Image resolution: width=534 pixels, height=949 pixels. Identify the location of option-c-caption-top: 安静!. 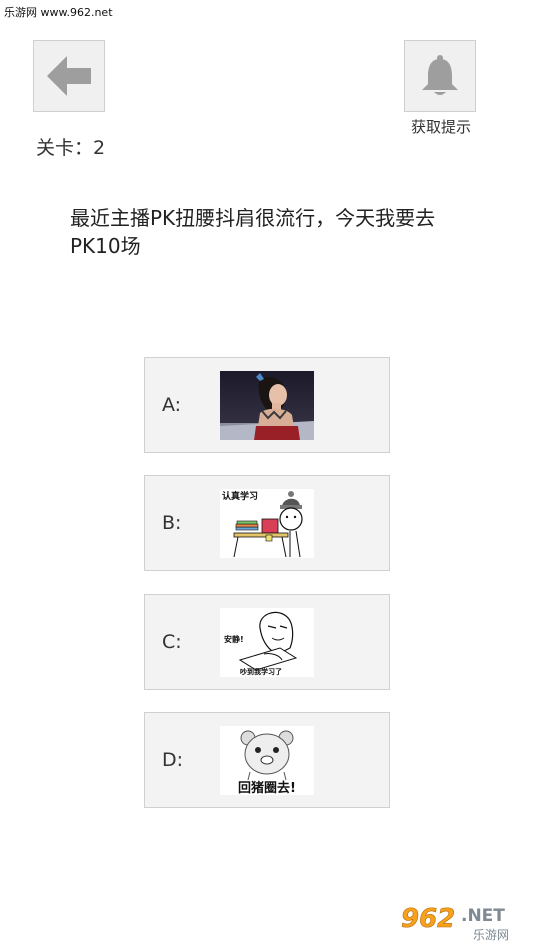
(234, 639).